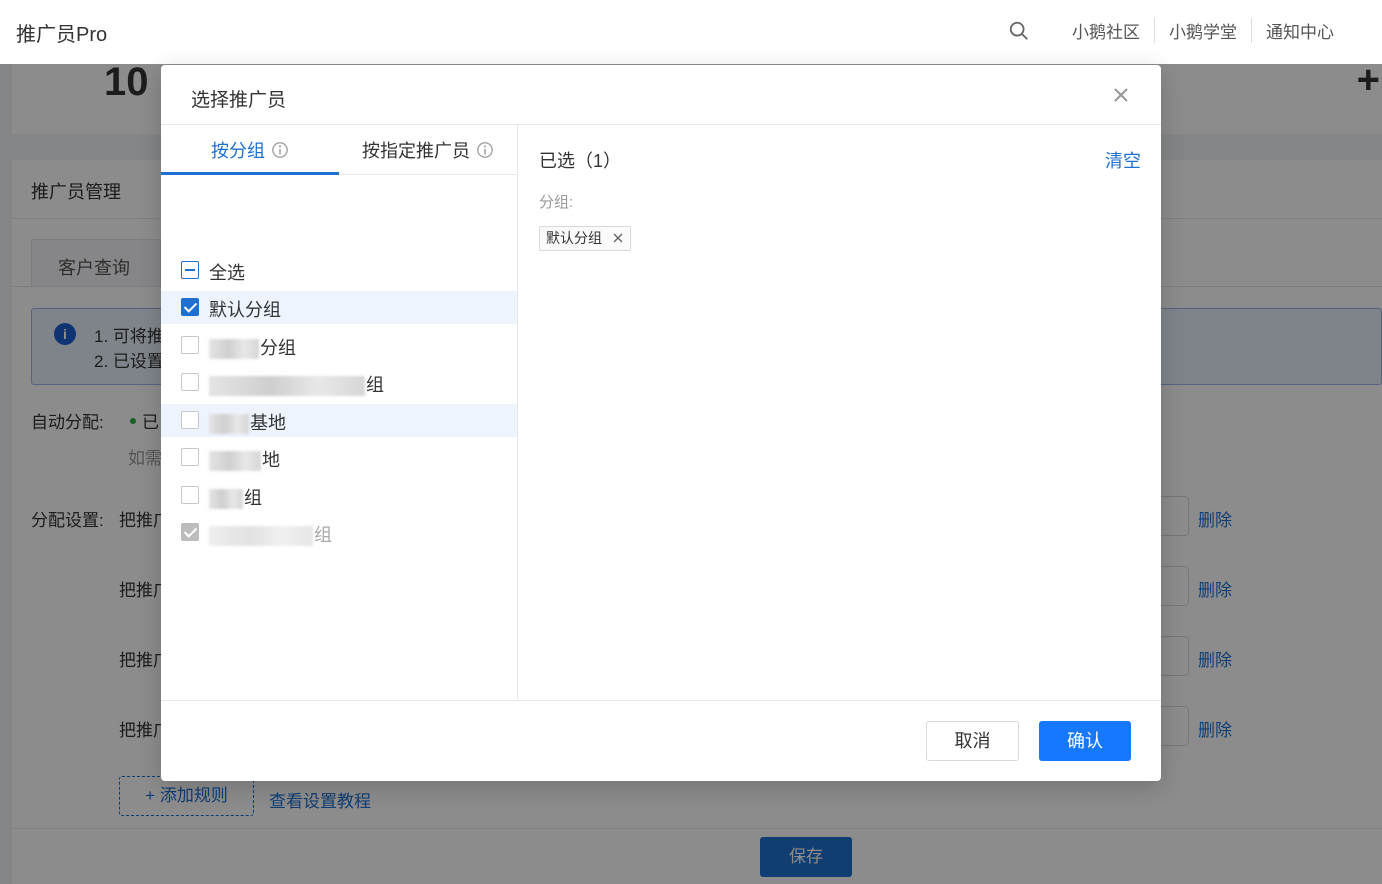 The width and height of the screenshot is (1382, 884). Describe the element at coordinates (278, 348) in the screenshot. I see `group-label: 分组` at that location.